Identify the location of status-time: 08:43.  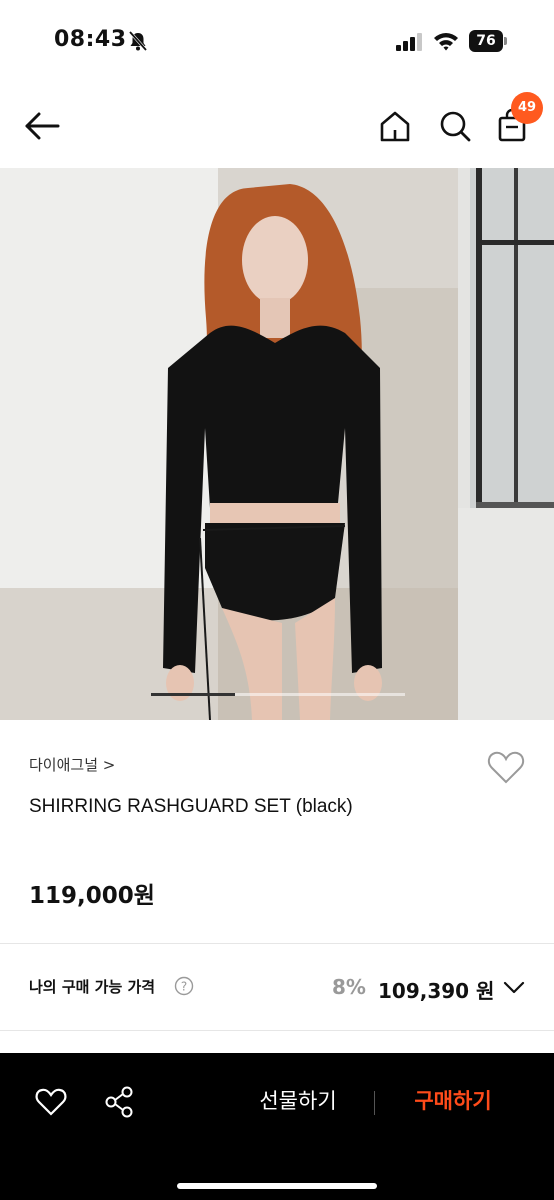
(90, 39).